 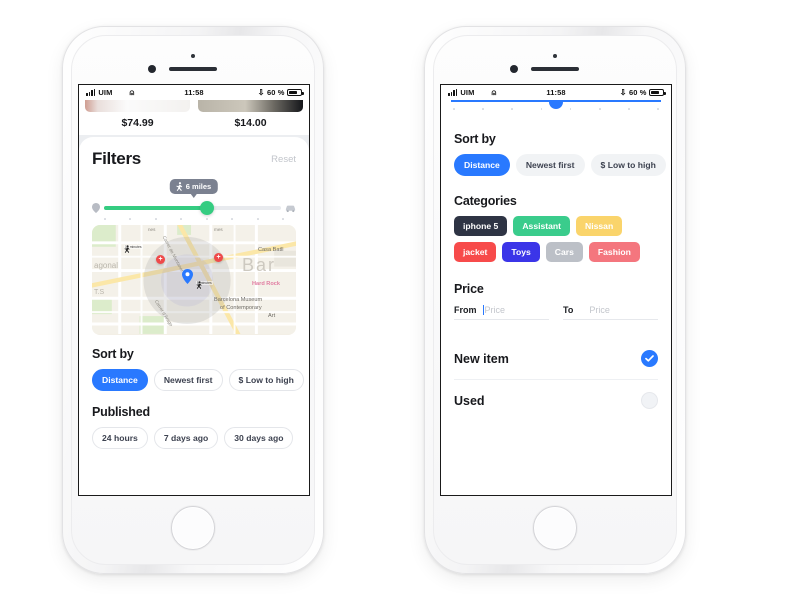 I want to click on condition-label-used: Used, so click(x=469, y=400).